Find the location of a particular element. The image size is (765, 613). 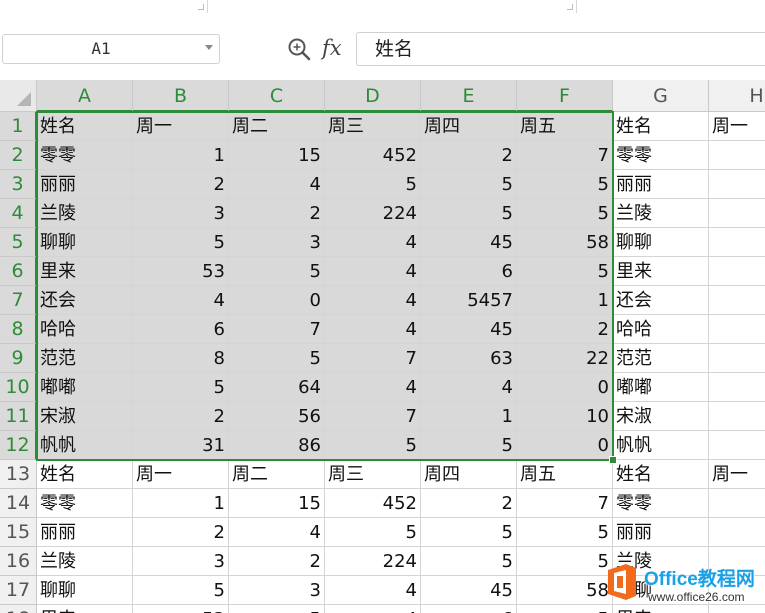

cell-e14: 2 is located at coordinates (469, 503).